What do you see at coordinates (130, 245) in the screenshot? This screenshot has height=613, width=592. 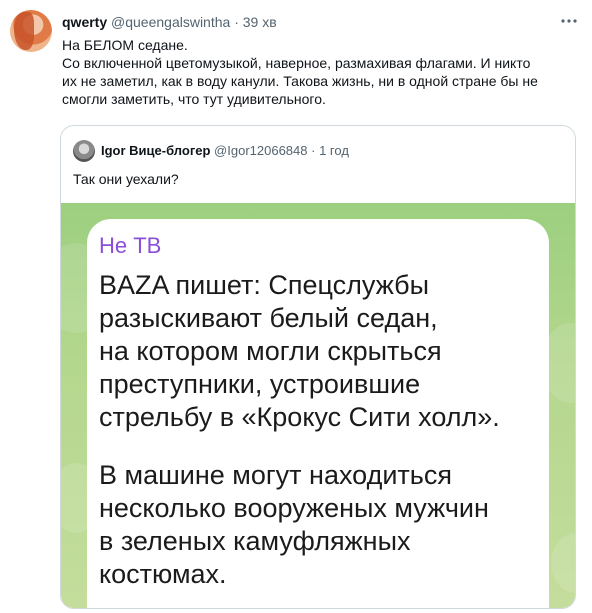 I see `news-source-label: Не ТВ` at bounding box center [130, 245].